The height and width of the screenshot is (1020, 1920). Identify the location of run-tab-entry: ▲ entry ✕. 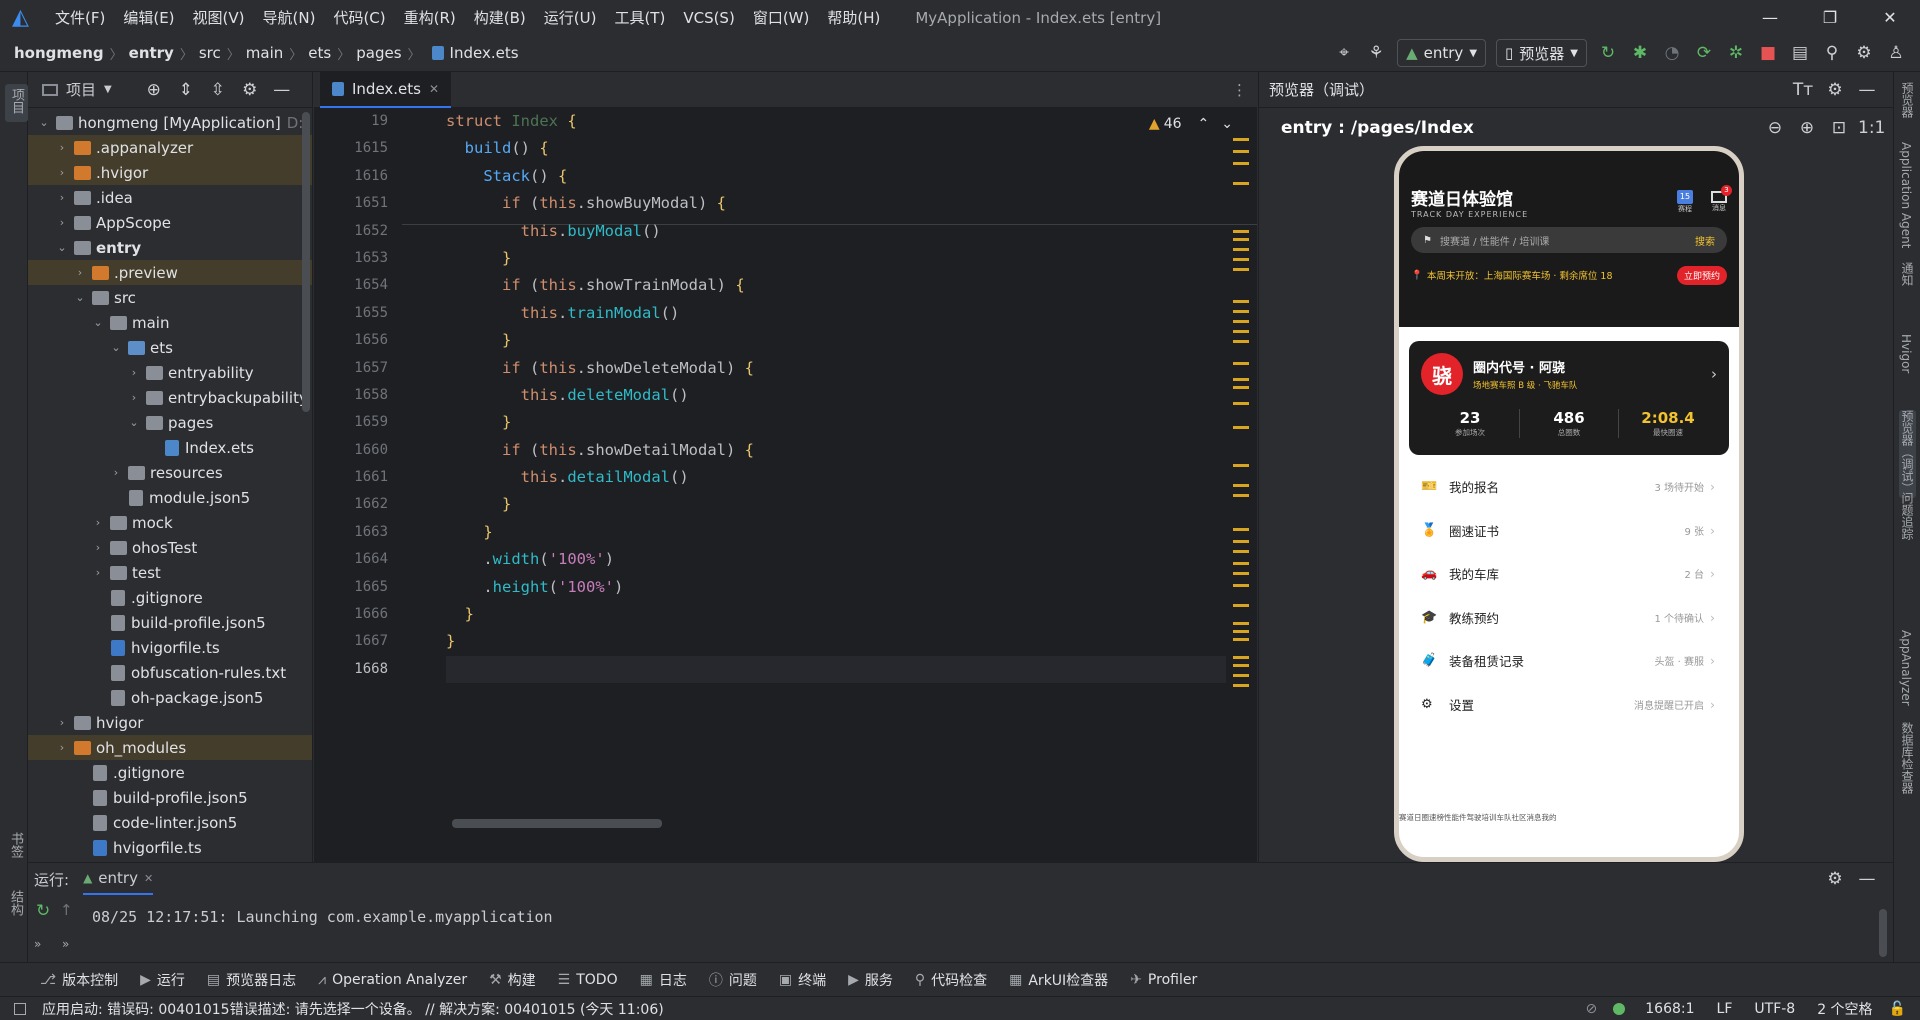
(118, 879).